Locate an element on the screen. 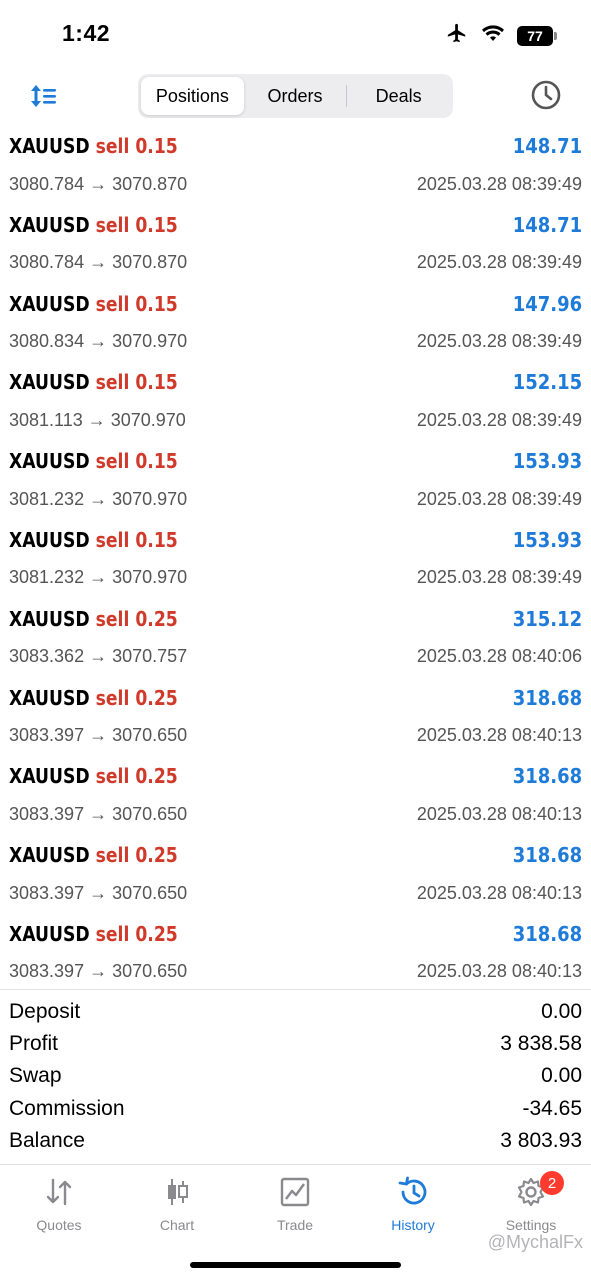  summary-profit: Profit 3 838.58 is located at coordinates (295, 1044).